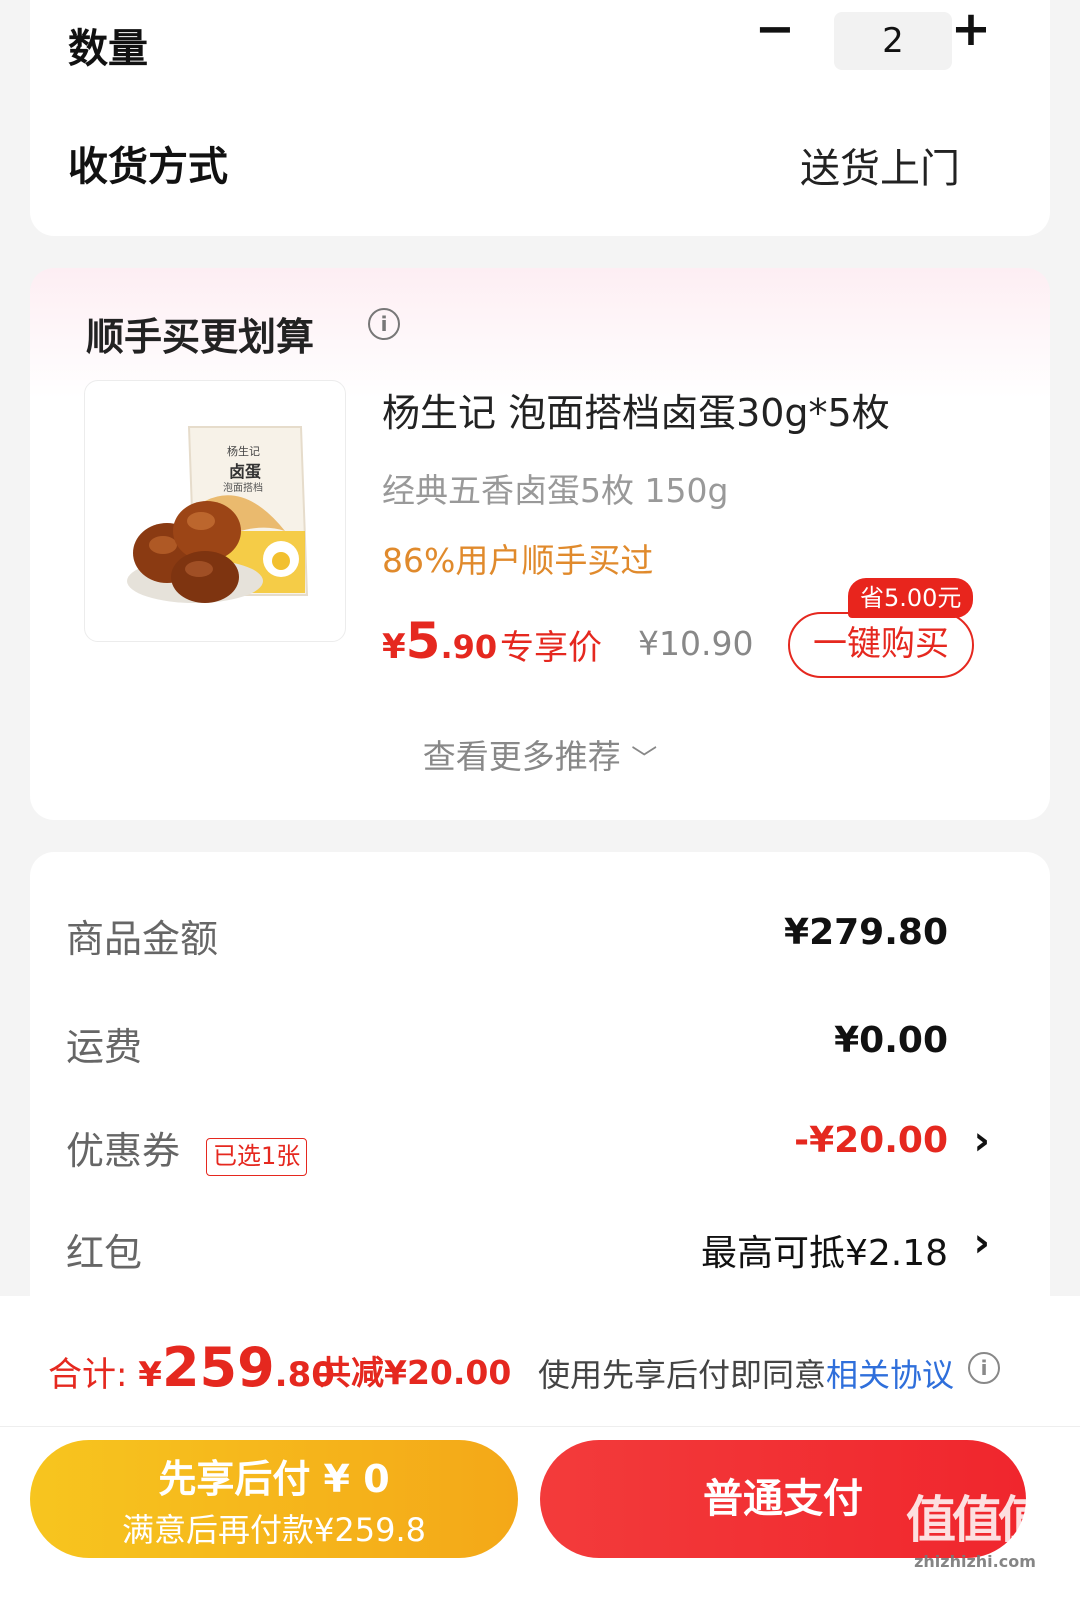 This screenshot has width=1080, height=1602. I want to click on watermark-logo: 值值值 zhizhizhi.com, so click(977, 1525).